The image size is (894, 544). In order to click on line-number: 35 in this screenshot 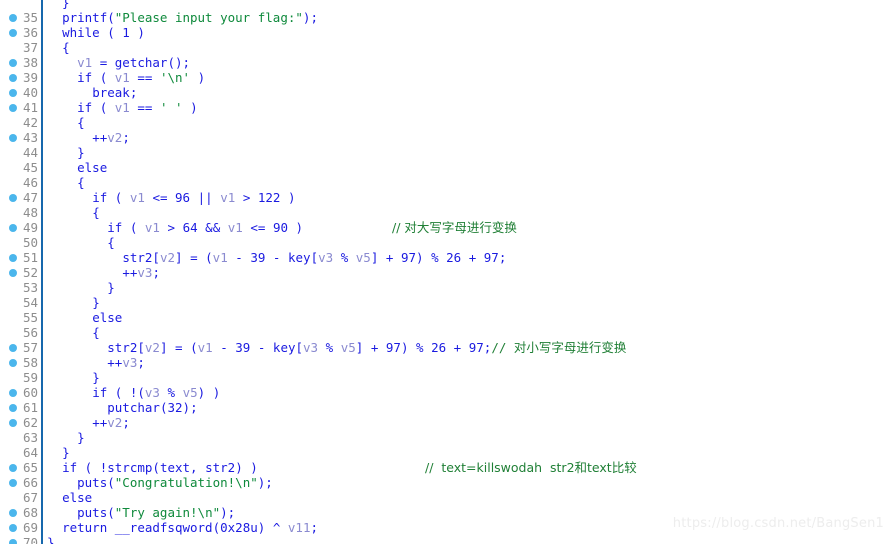, I will do `click(30, 17)`.